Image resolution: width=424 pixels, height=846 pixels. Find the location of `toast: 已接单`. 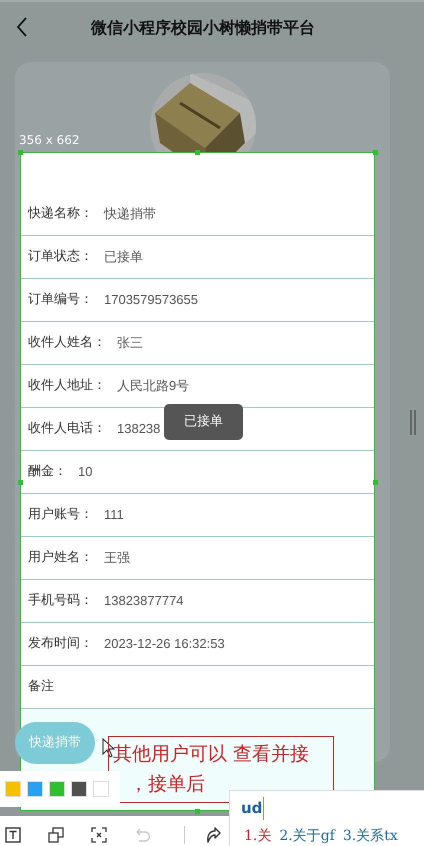

toast: 已接单 is located at coordinates (203, 422).